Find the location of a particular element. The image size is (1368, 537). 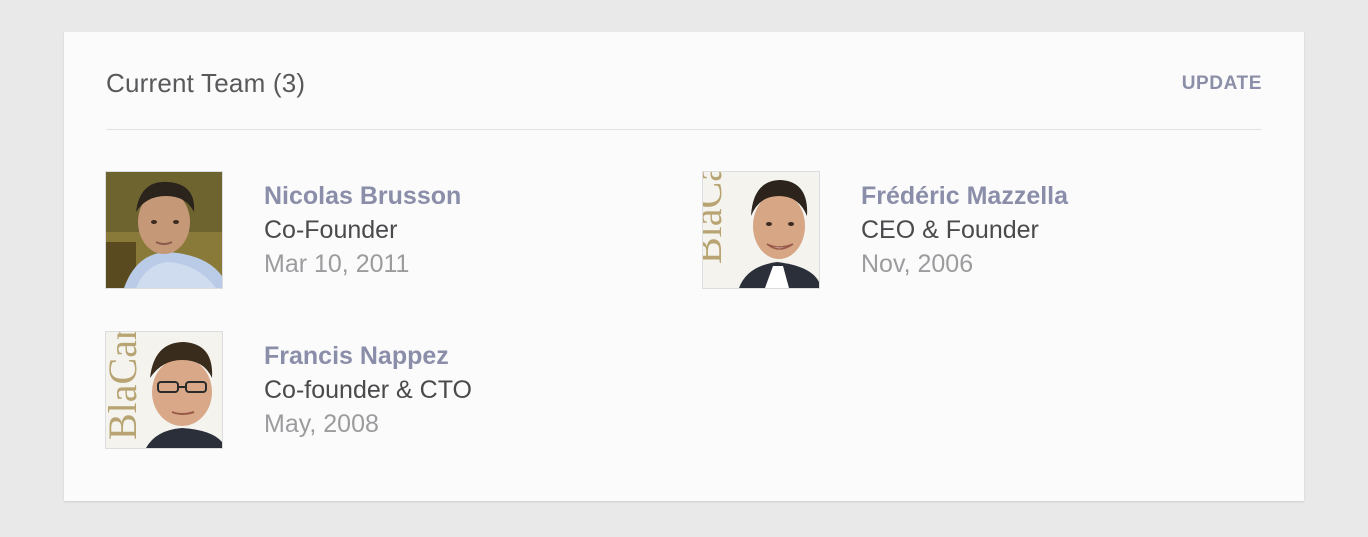

team-member: Nicolas Brusson Co-Founder Mar 10, 2011 is located at coordinates (385, 231).